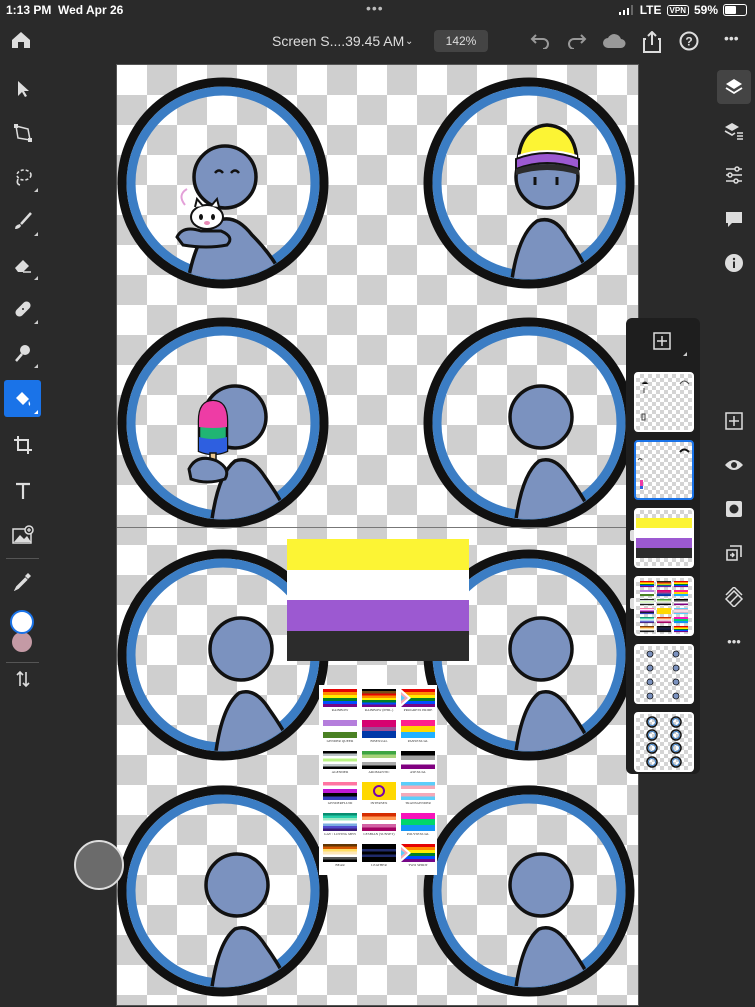 Image resolution: width=755 pixels, height=1007 pixels. Describe the element at coordinates (22, 622) in the screenshot. I see `foreground-color-swatch` at that location.